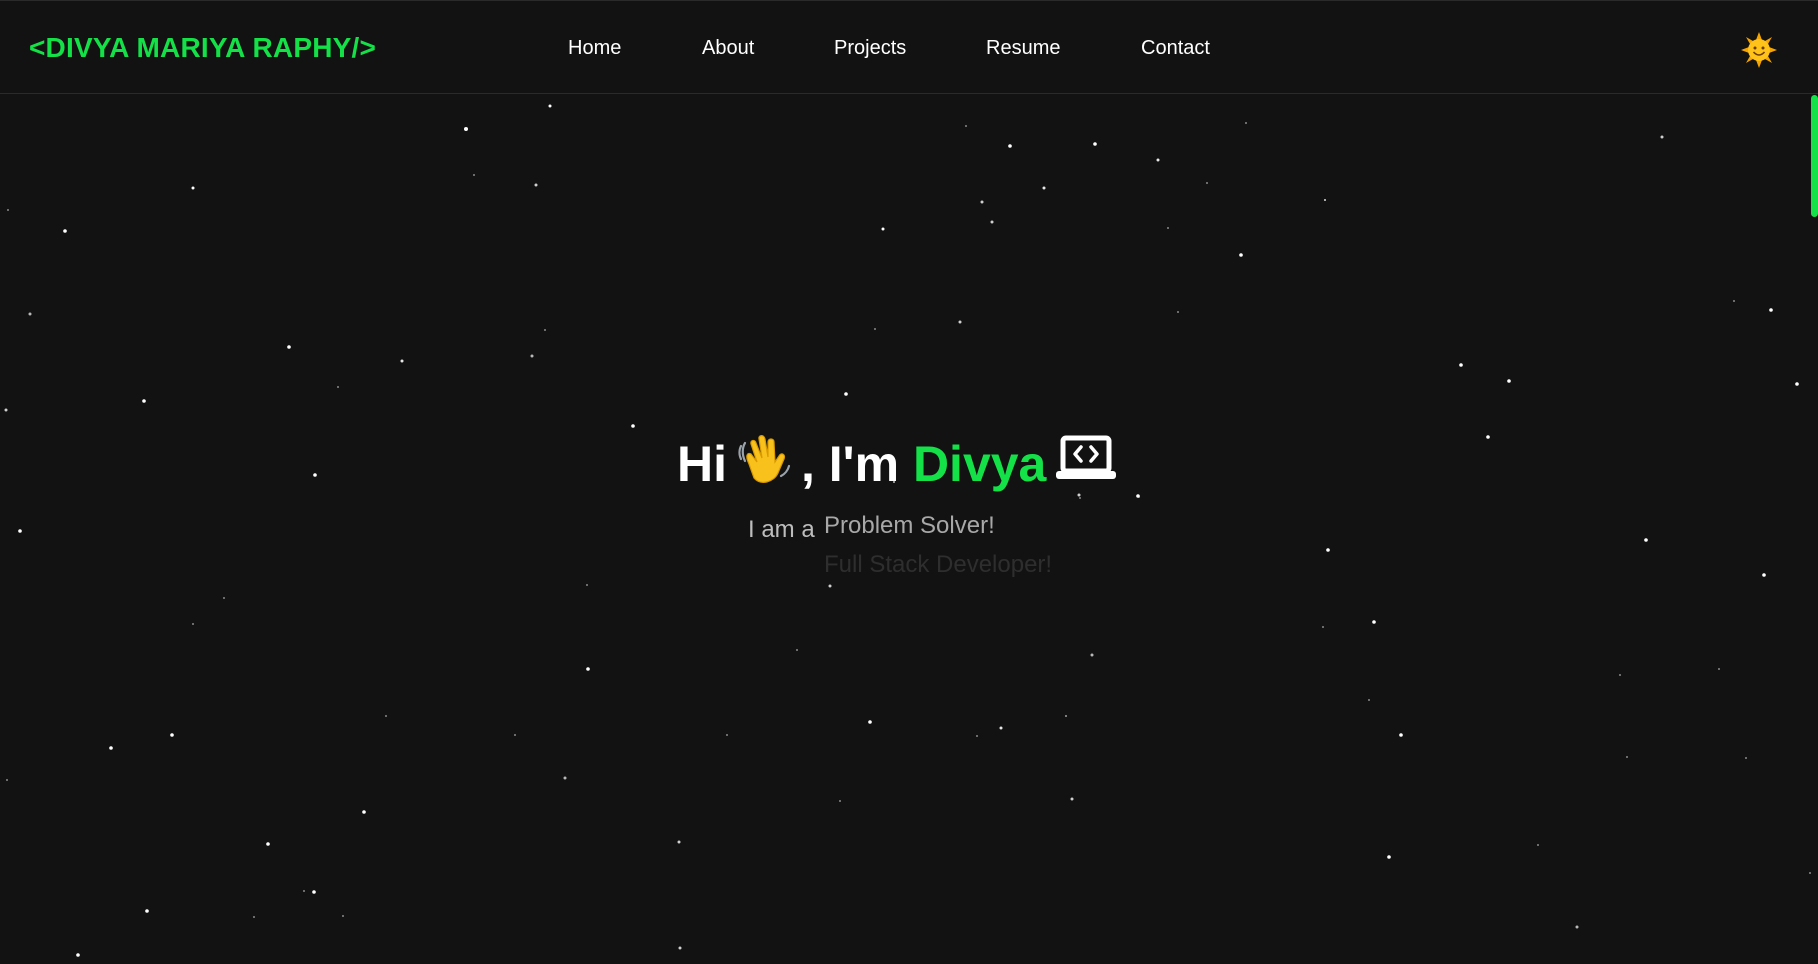 The width and height of the screenshot is (1818, 964). Describe the element at coordinates (979, 464) in the screenshot. I see `hero-name: Divya` at that location.